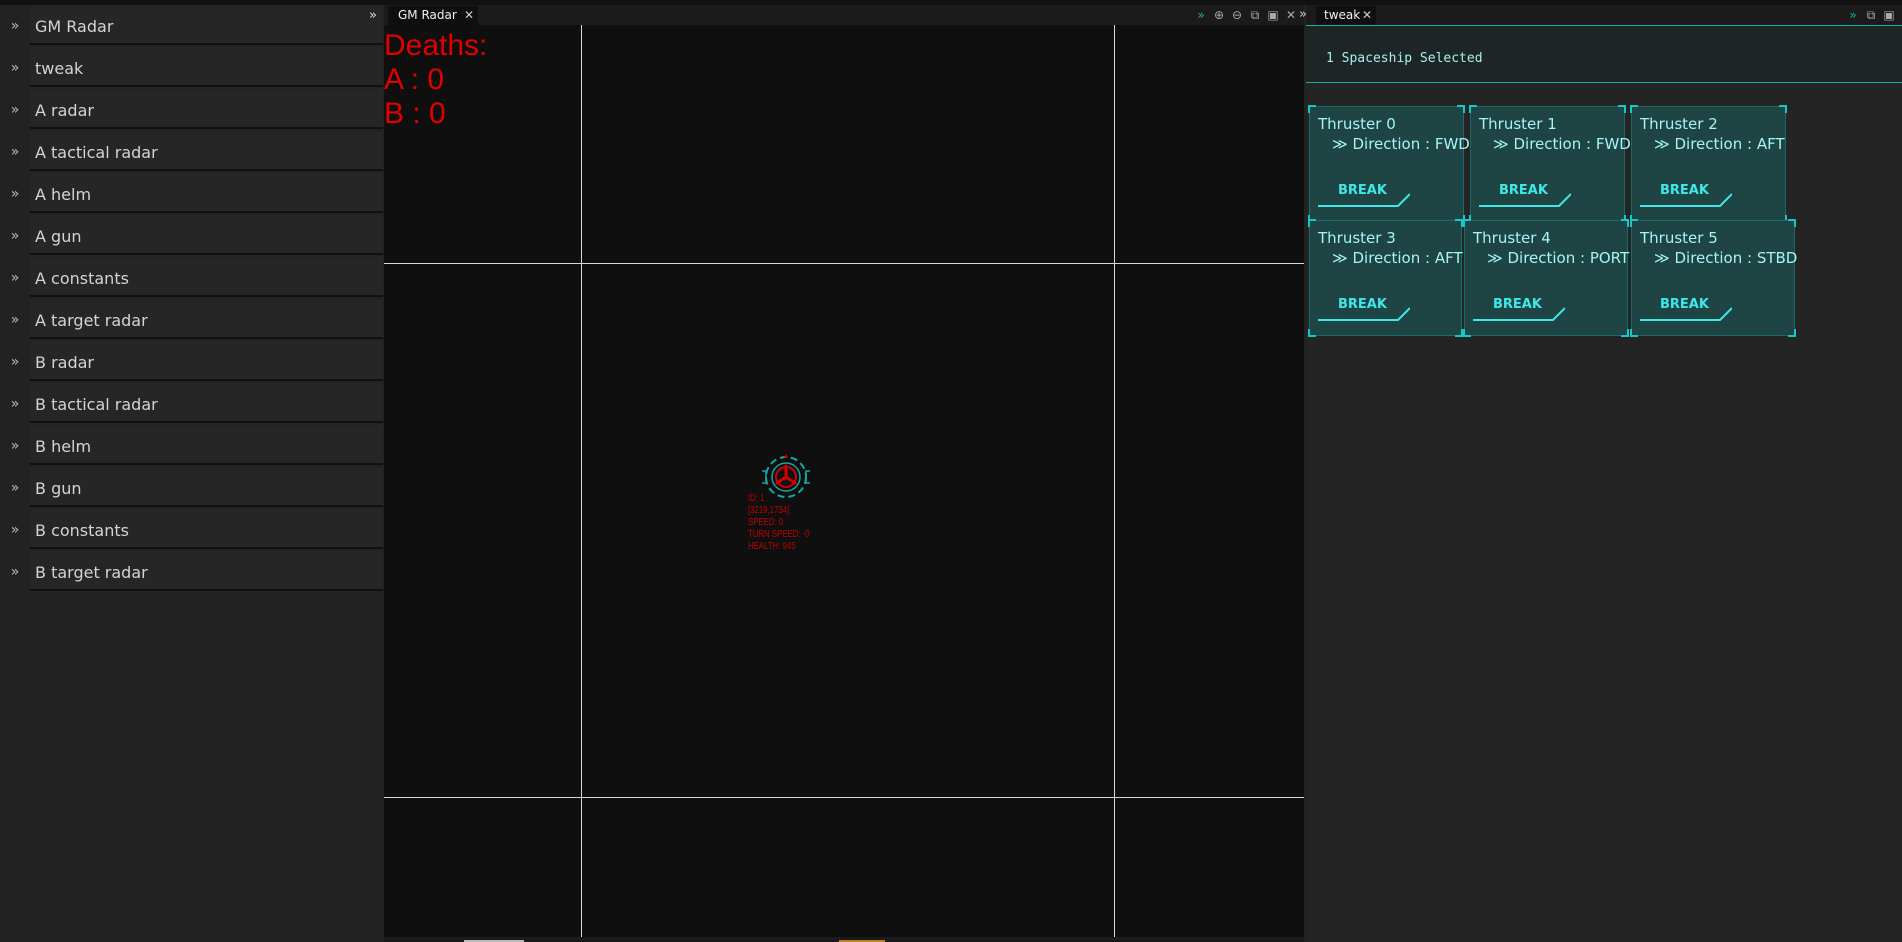 The image size is (1902, 942). What do you see at coordinates (766, 522) in the screenshot?
I see `ship-speed: SPEED: 0` at bounding box center [766, 522].